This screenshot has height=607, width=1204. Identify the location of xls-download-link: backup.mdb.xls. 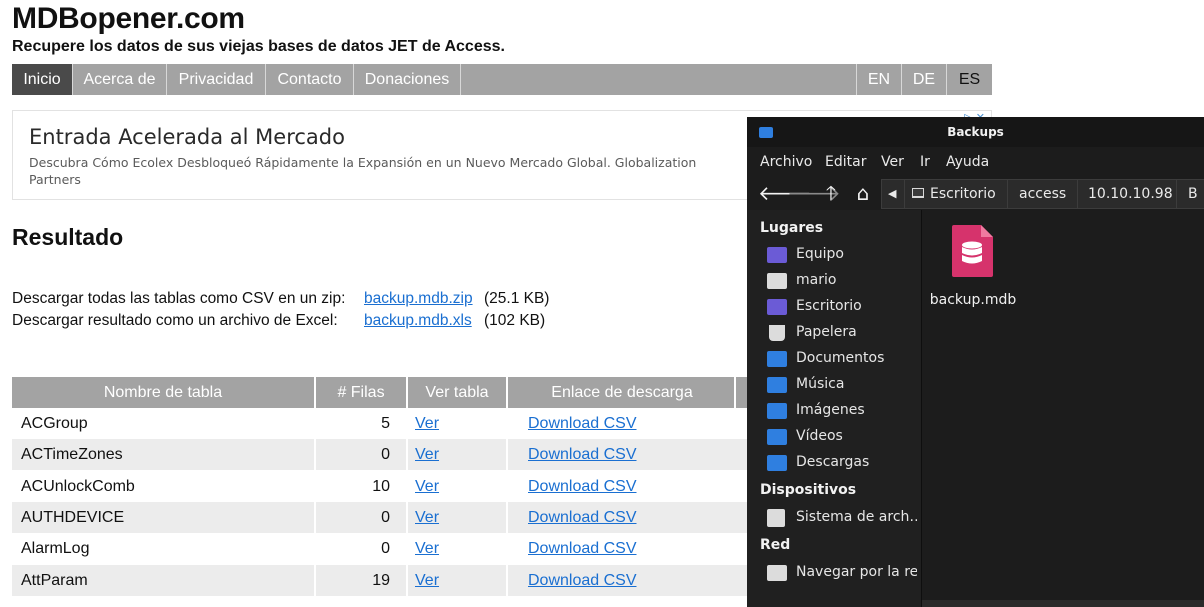
(418, 321).